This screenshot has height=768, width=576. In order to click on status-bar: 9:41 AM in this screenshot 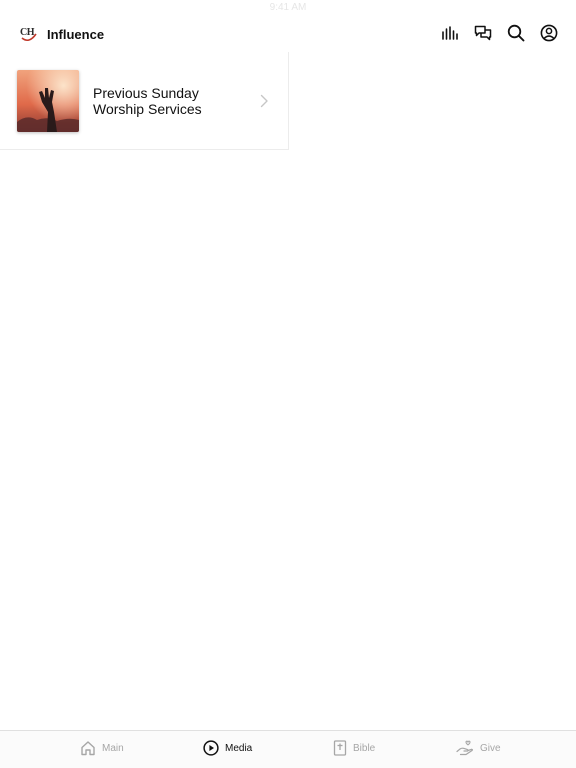, I will do `click(288, 8)`.